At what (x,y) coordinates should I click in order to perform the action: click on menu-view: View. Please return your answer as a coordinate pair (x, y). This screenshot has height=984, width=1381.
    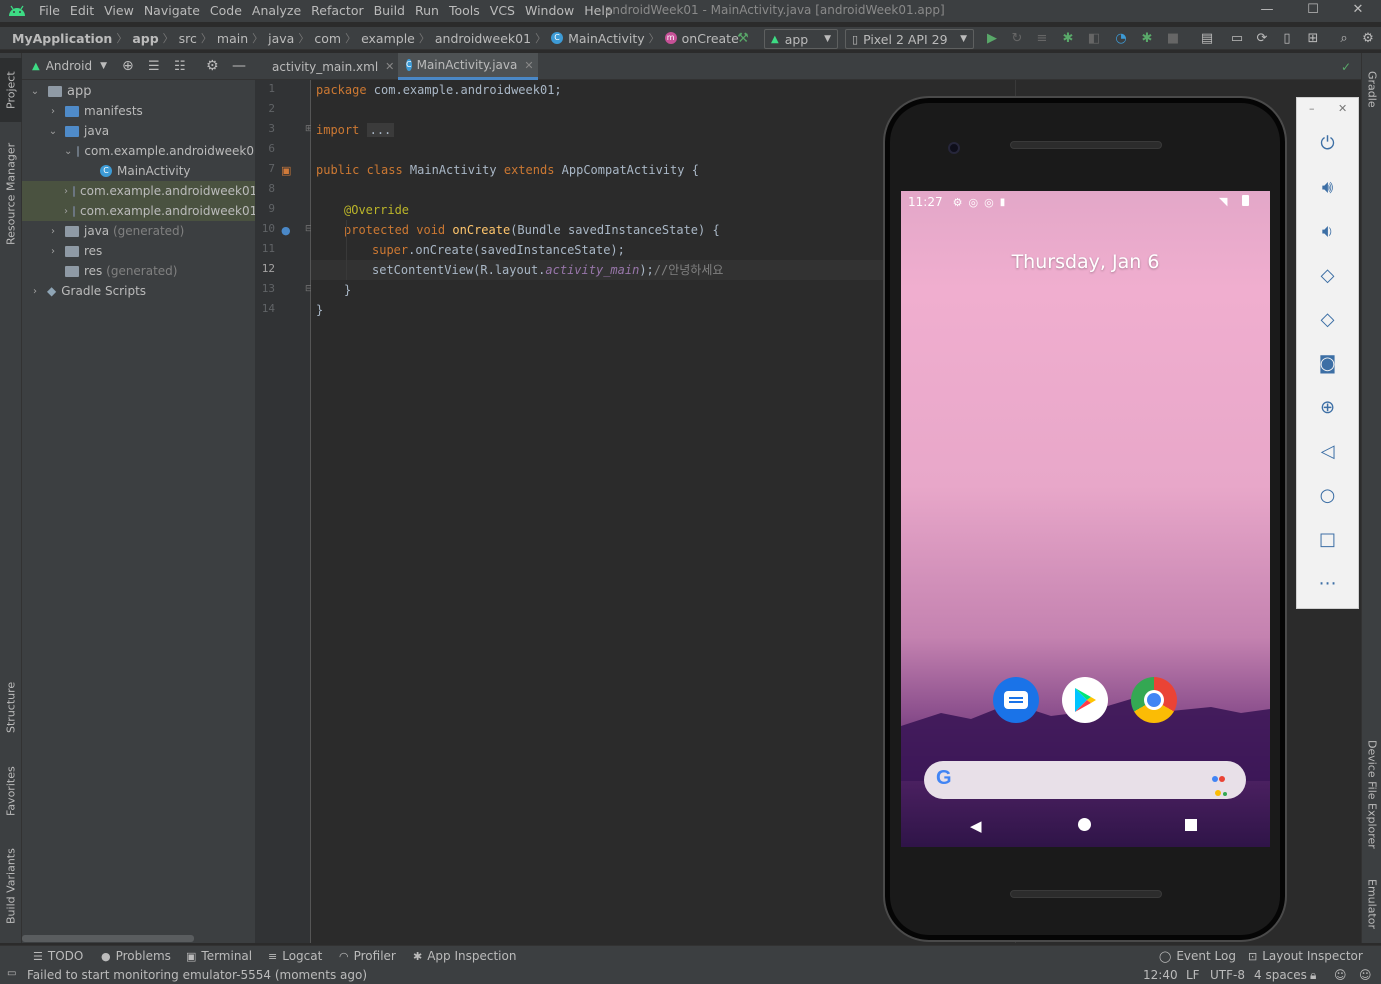
    Looking at the image, I should click on (119, 11).